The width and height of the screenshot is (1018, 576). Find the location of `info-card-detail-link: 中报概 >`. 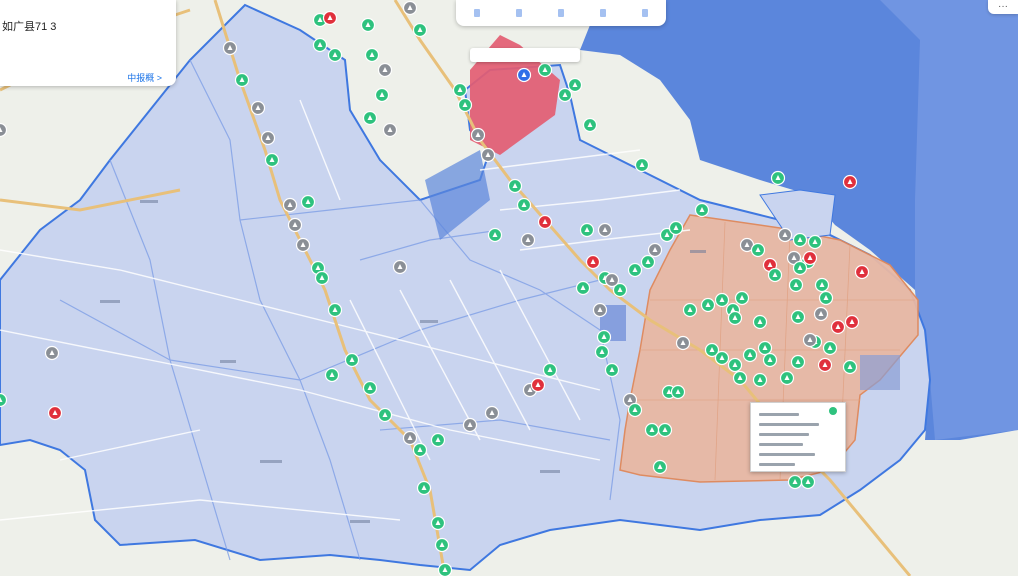

info-card-detail-link: 中报概 > is located at coordinates (144, 77).